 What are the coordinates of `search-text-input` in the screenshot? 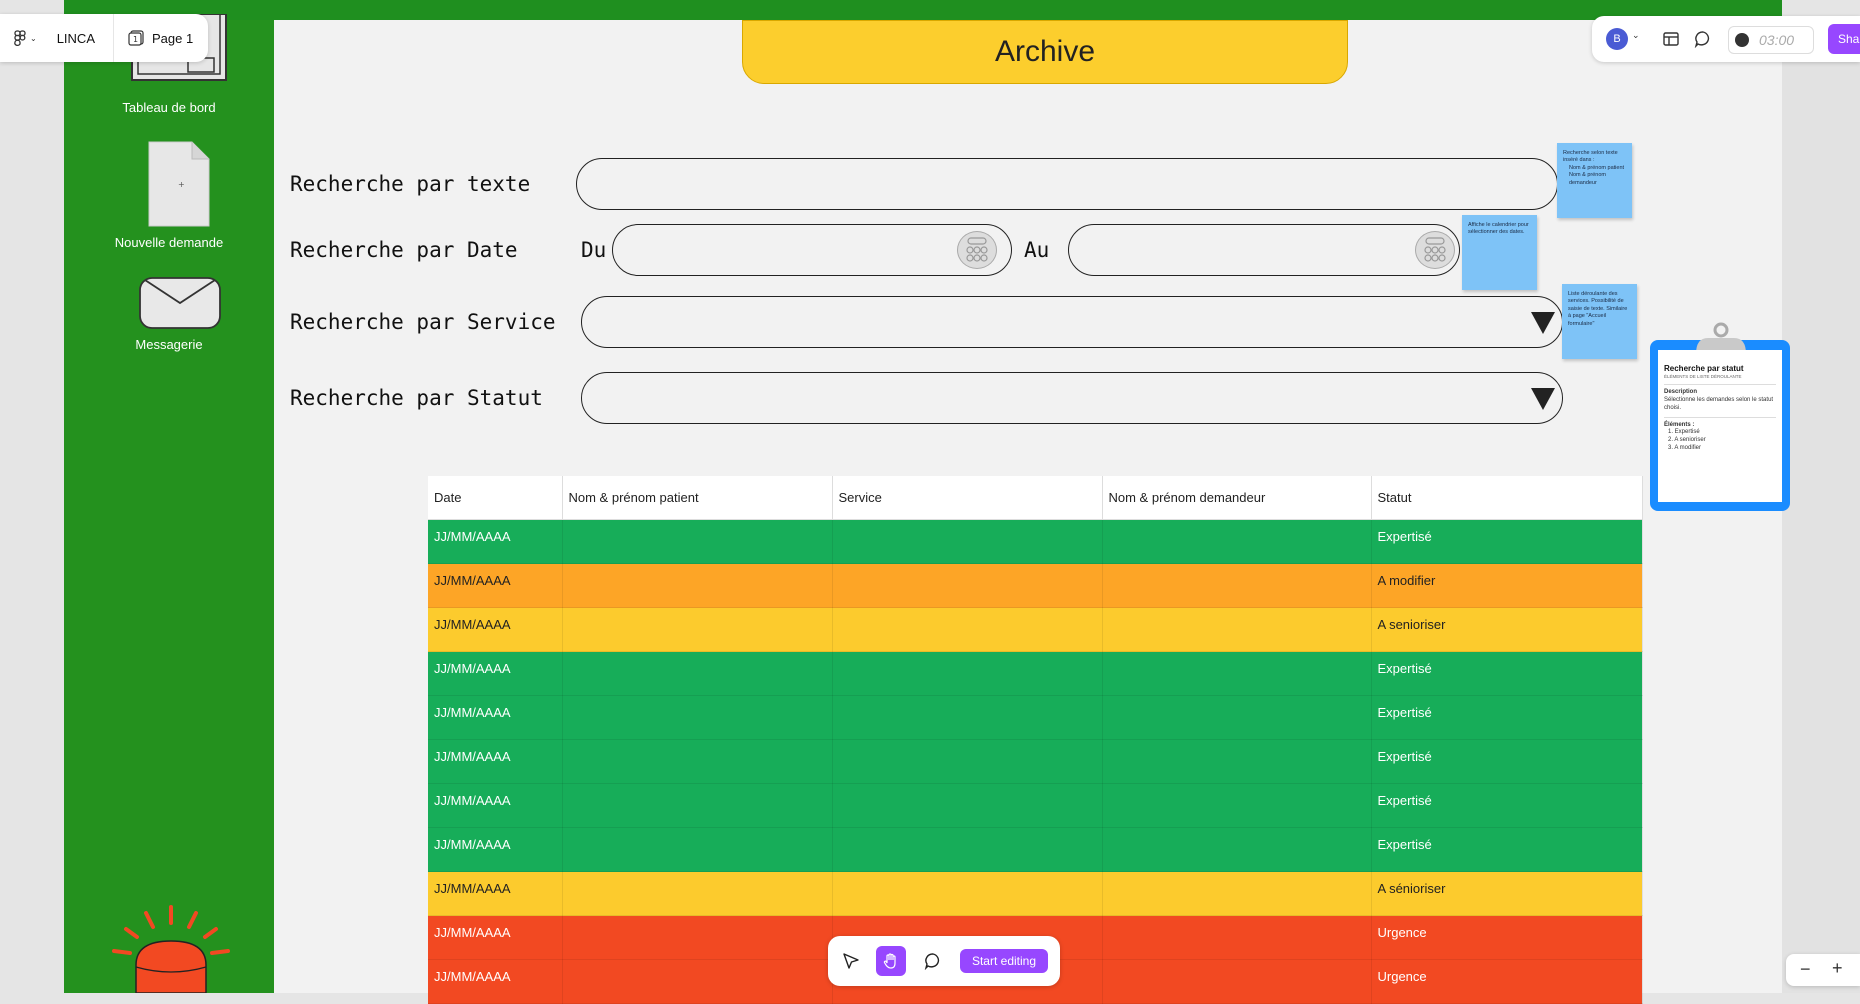 It's located at (1067, 184).